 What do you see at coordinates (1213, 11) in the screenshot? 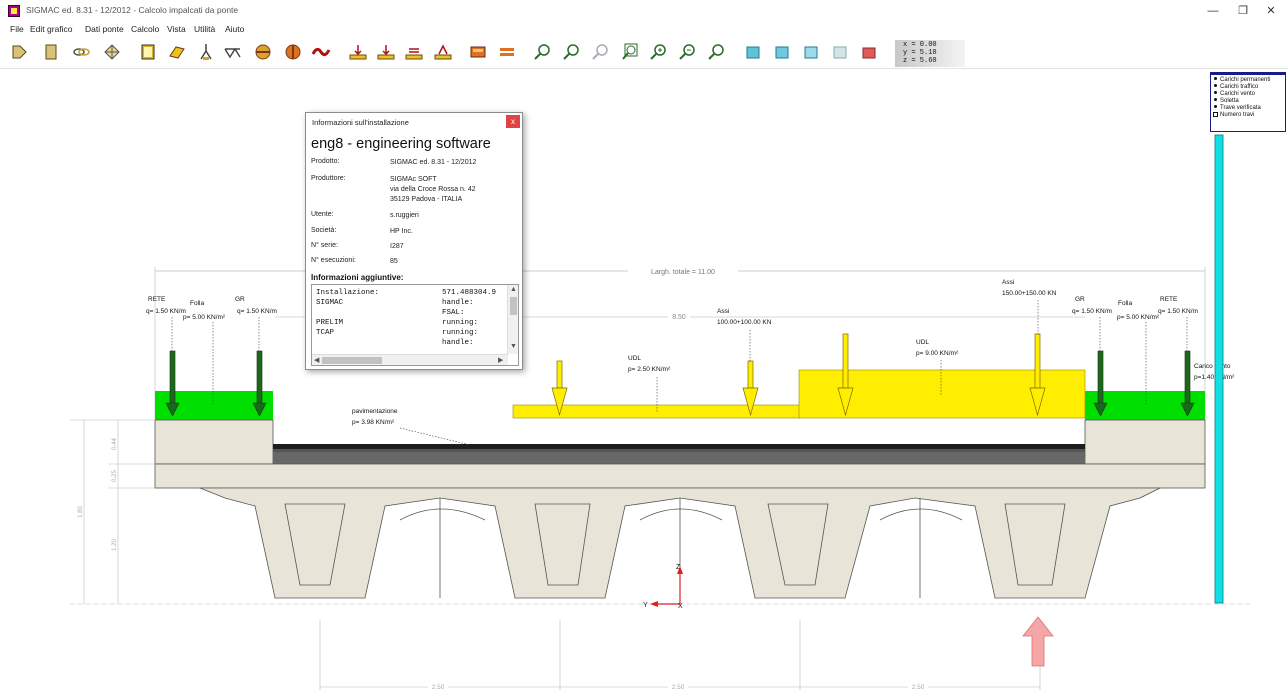
I see `minimize-button: —` at bounding box center [1213, 11].